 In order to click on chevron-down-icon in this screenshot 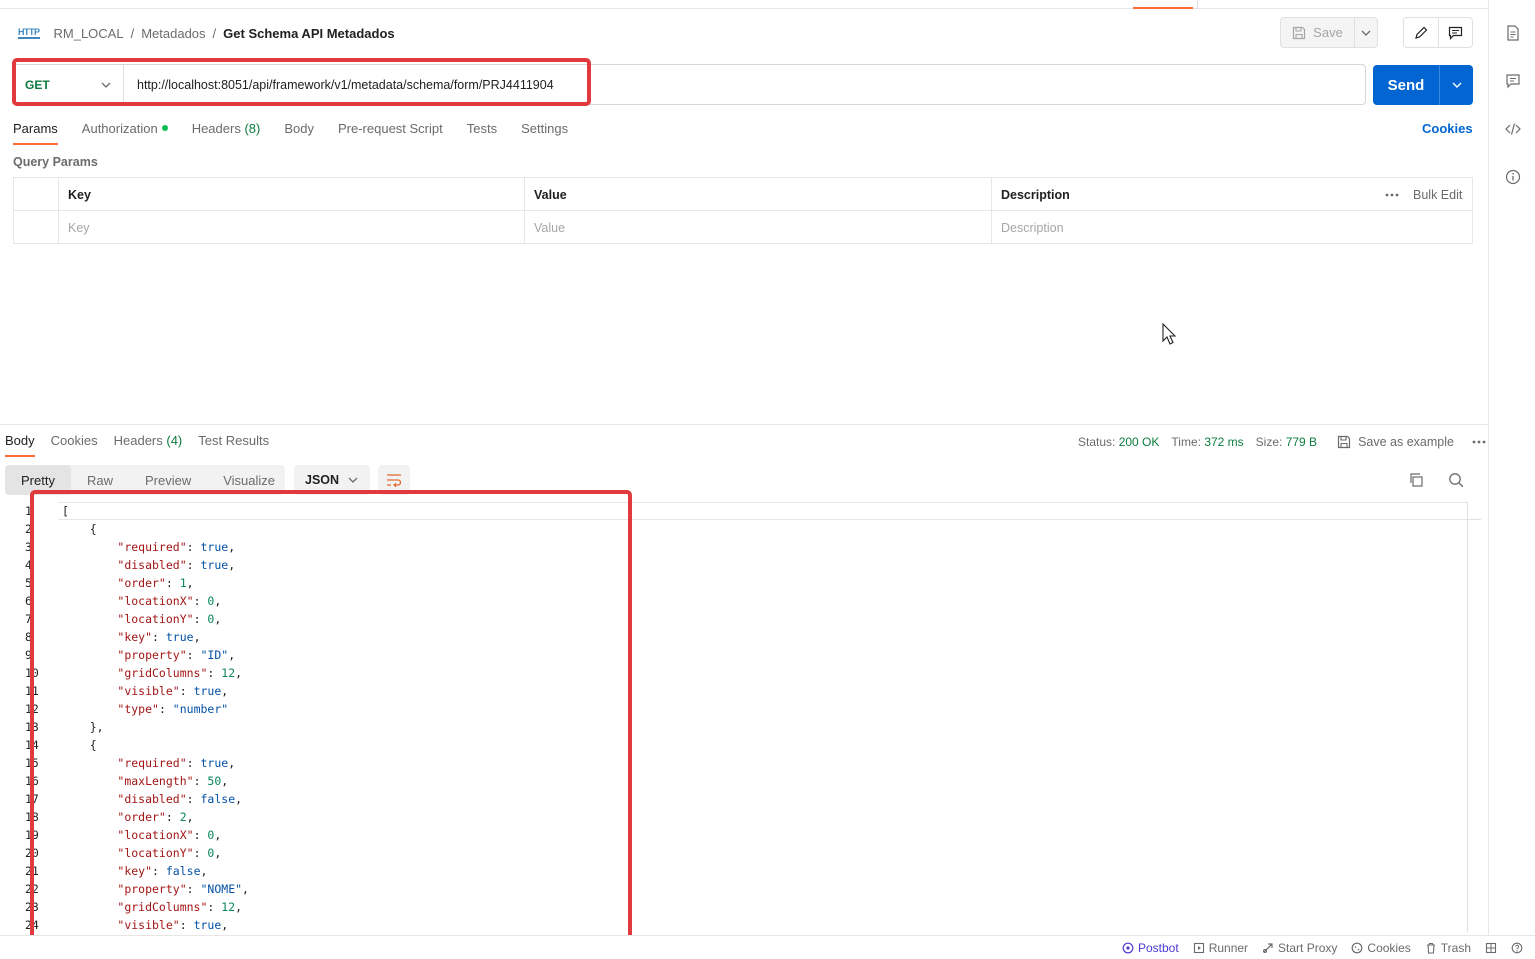, I will do `click(1366, 33)`.